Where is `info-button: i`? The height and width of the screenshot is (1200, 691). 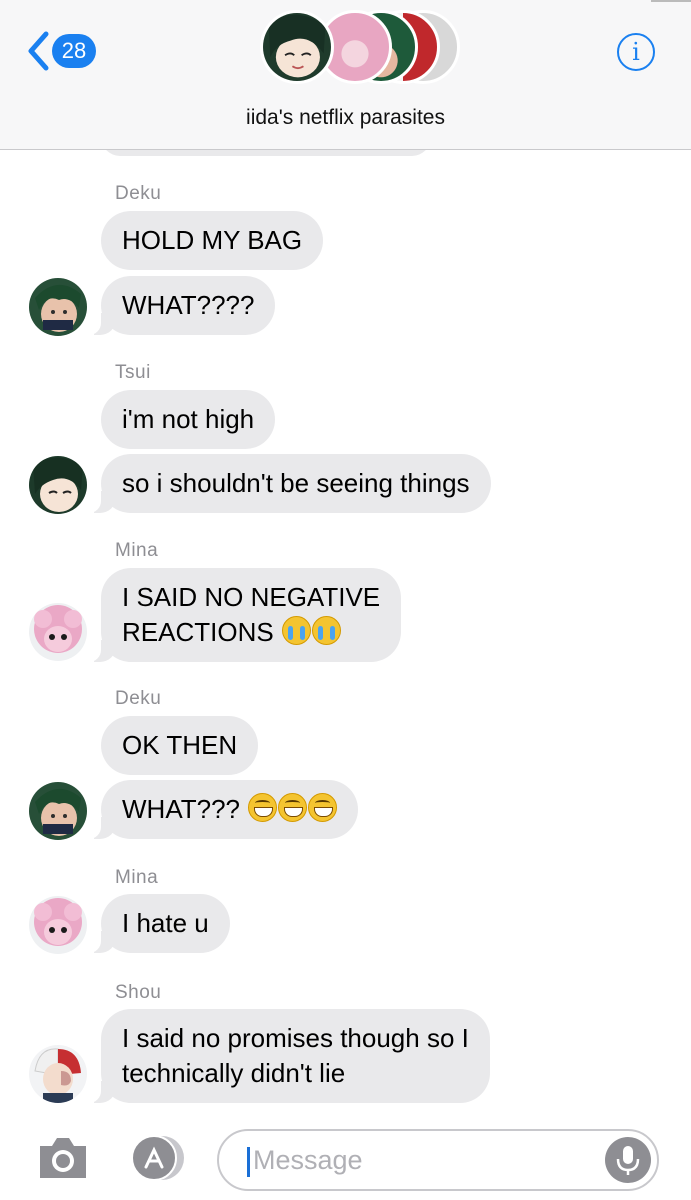 info-button: i is located at coordinates (636, 52).